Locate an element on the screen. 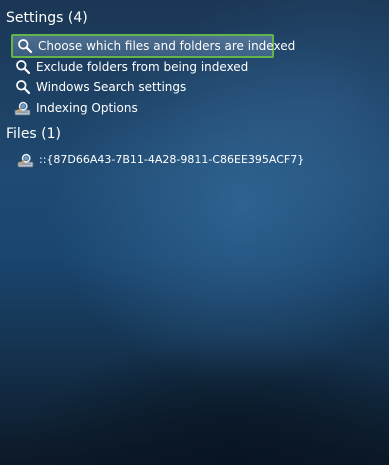 This screenshot has width=389, height=465. files-group-header: Files (1) is located at coordinates (33, 134).